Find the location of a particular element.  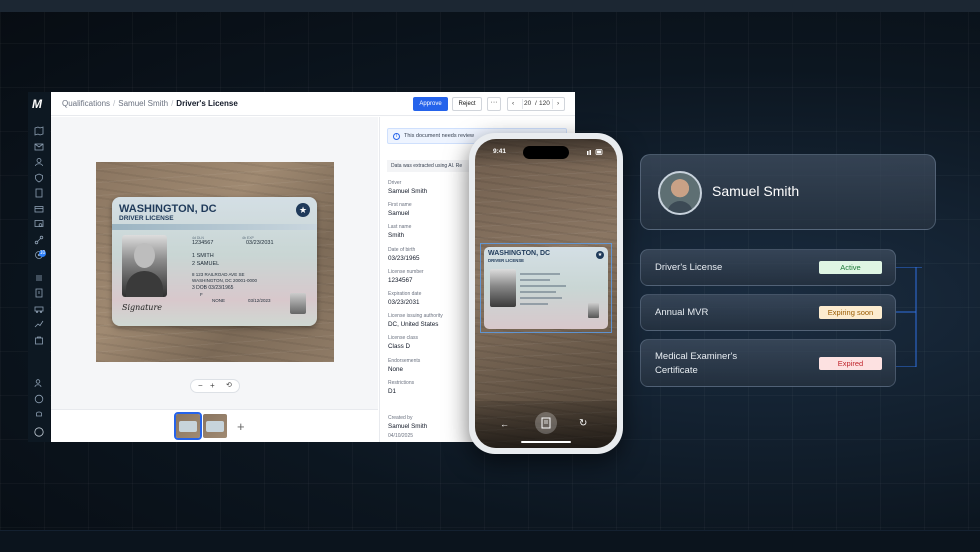

license-last-name: 1 SMITH is located at coordinates (203, 256).